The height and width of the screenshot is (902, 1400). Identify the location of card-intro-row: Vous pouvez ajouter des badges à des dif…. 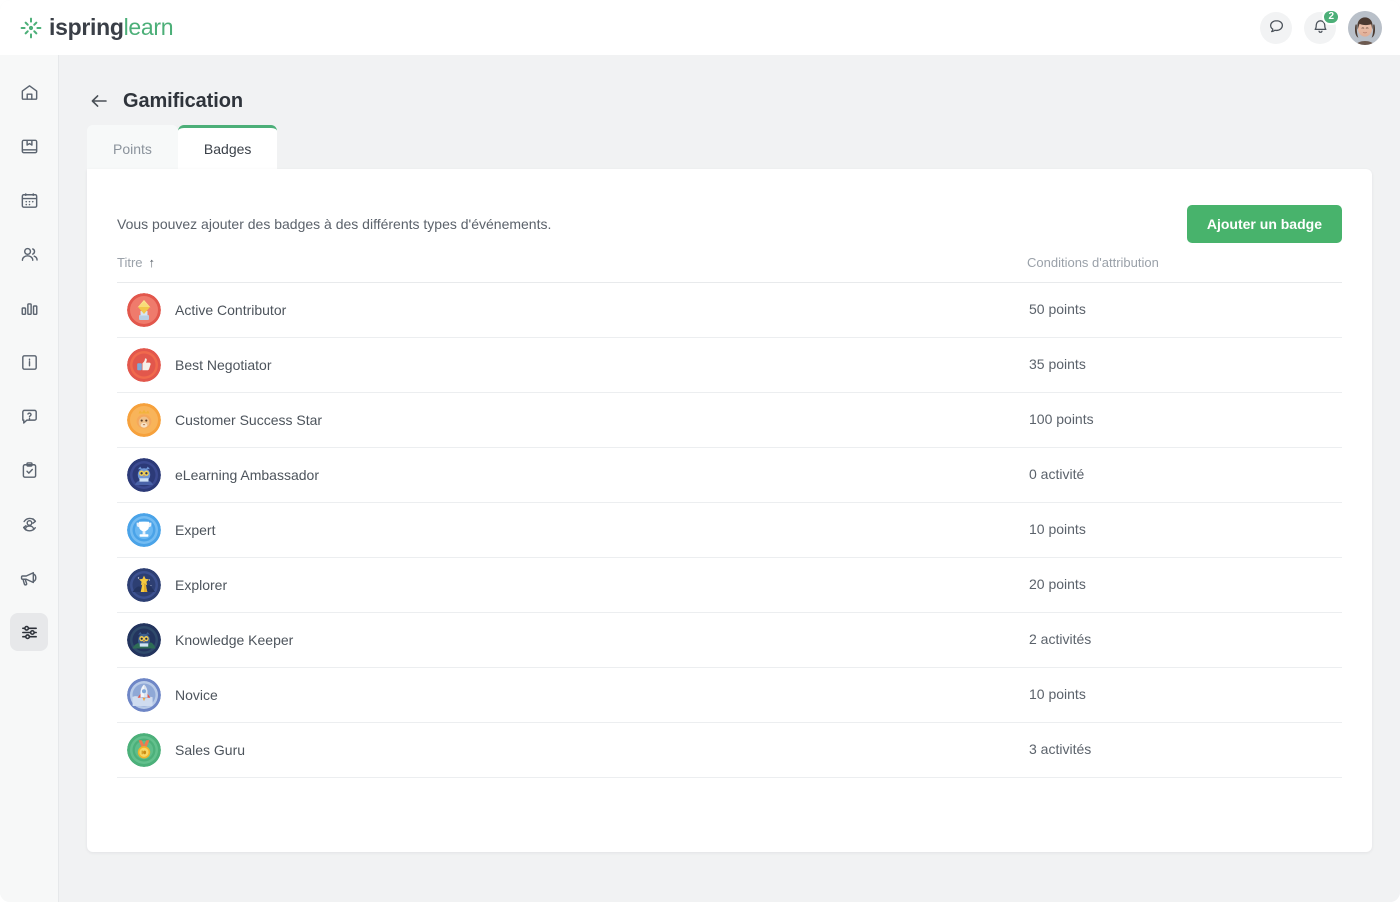
(729, 209).